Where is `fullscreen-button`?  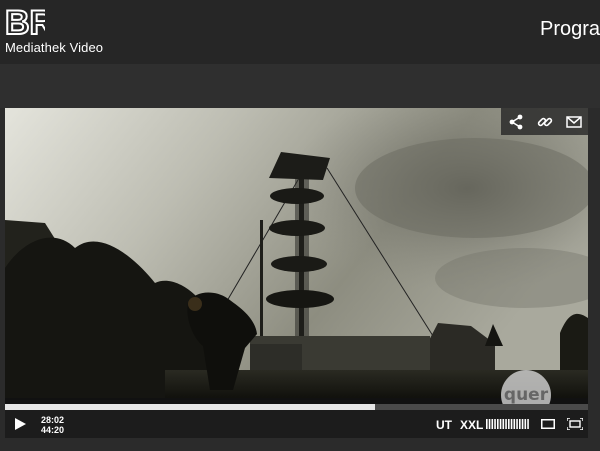
fullscreen-button is located at coordinates (575, 424).